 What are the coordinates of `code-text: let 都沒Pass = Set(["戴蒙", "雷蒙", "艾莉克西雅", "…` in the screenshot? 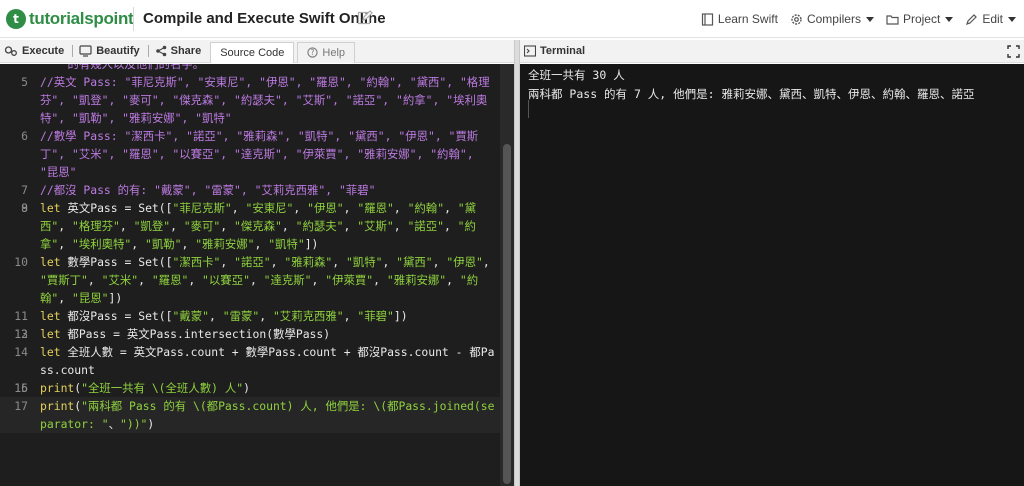 It's located at (224, 316).